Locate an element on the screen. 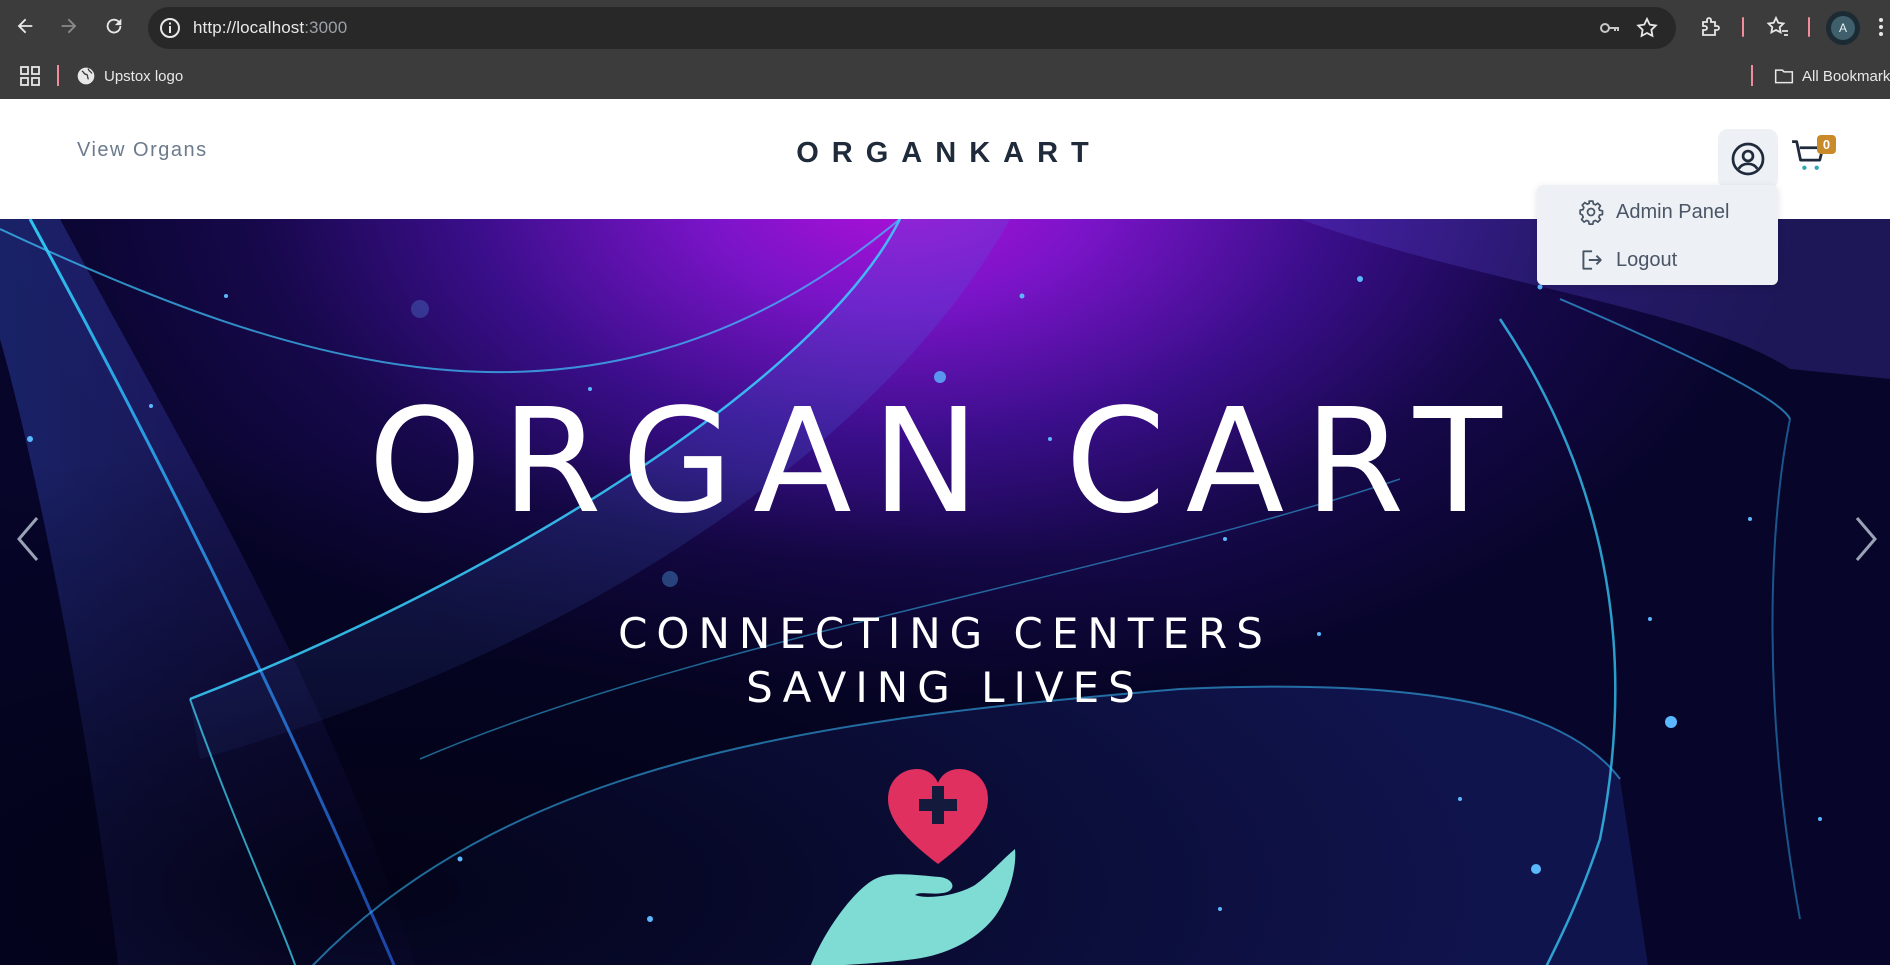  menu-item-admin-panel: Admin Panel is located at coordinates (1657, 212).